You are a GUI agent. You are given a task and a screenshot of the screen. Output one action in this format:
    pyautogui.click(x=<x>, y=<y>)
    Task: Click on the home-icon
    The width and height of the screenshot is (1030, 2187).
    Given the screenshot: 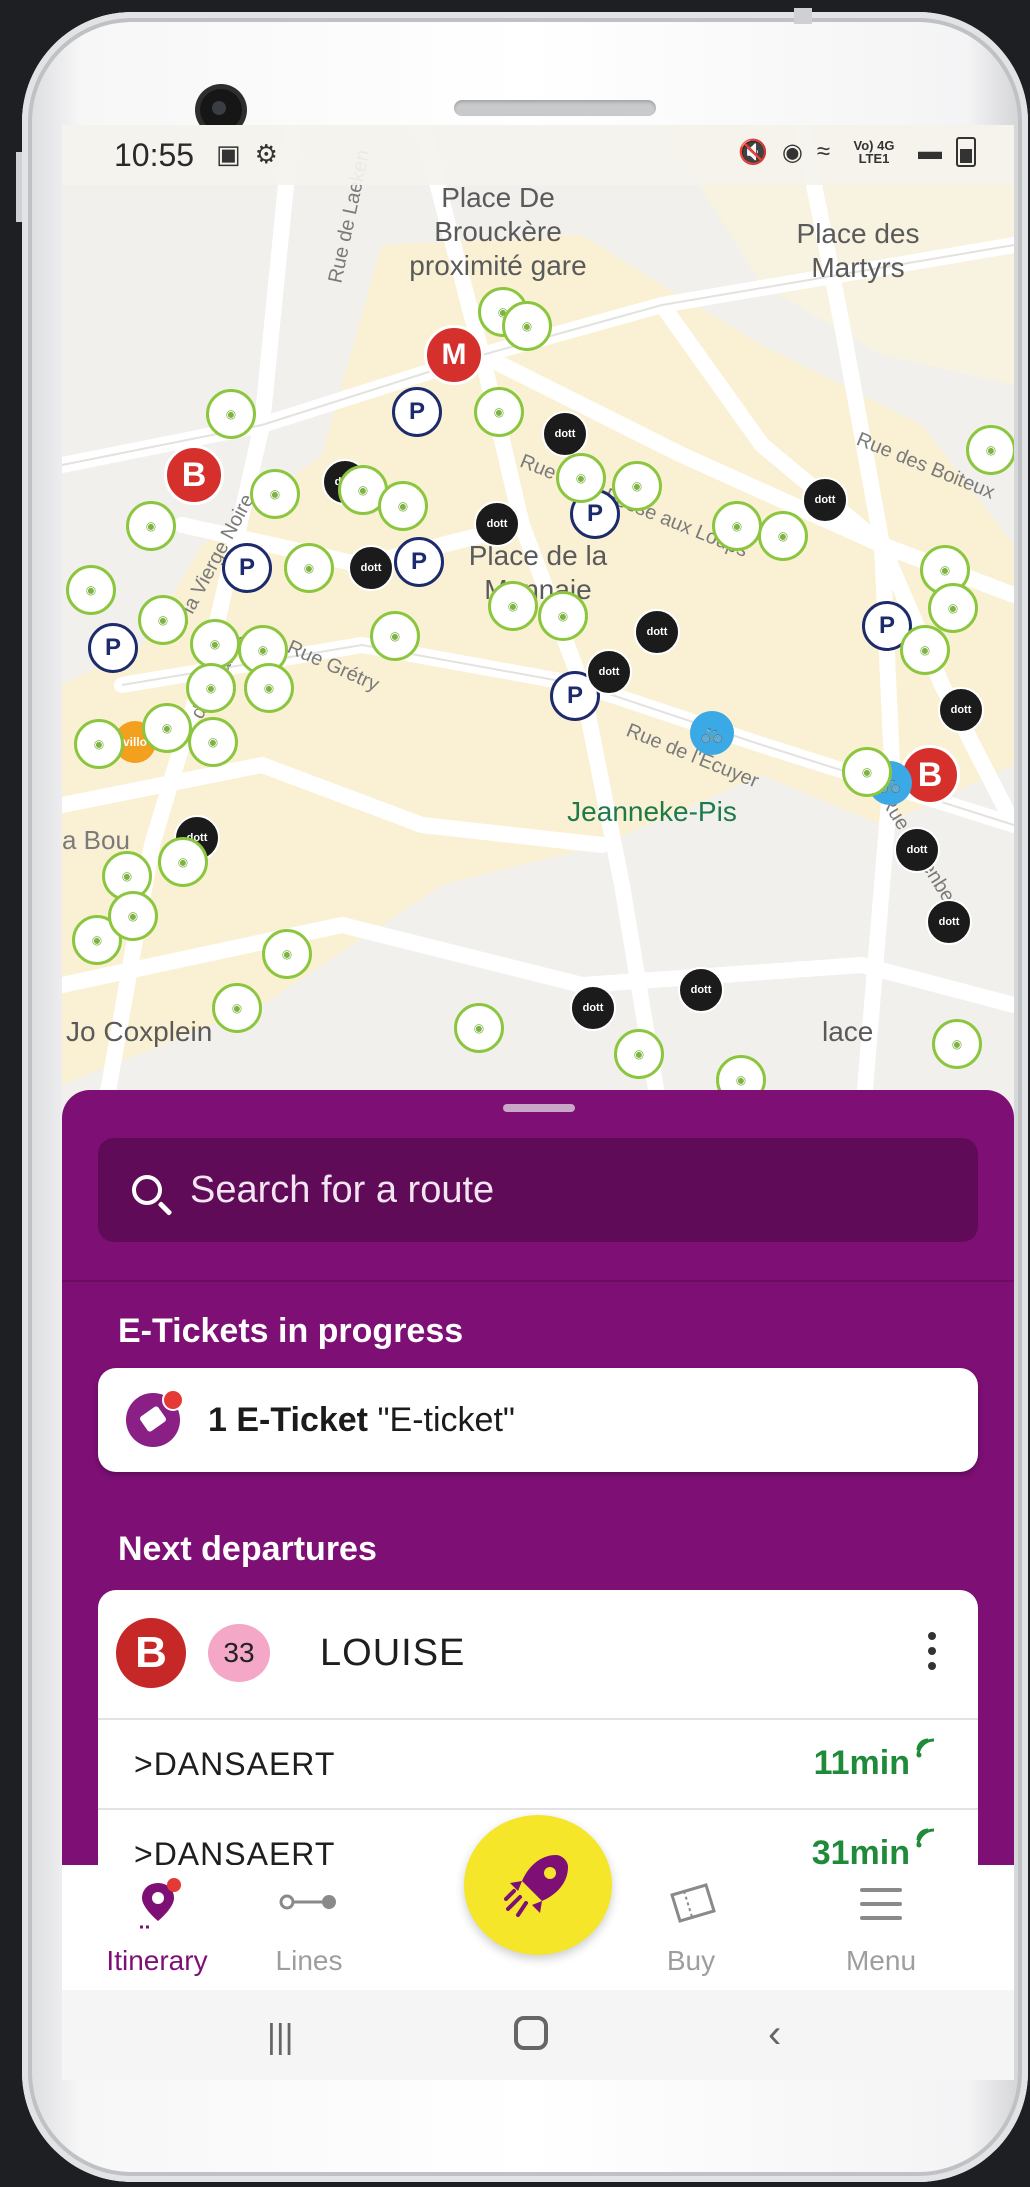 What is the action you would take?
    pyautogui.click(x=531, y=2033)
    